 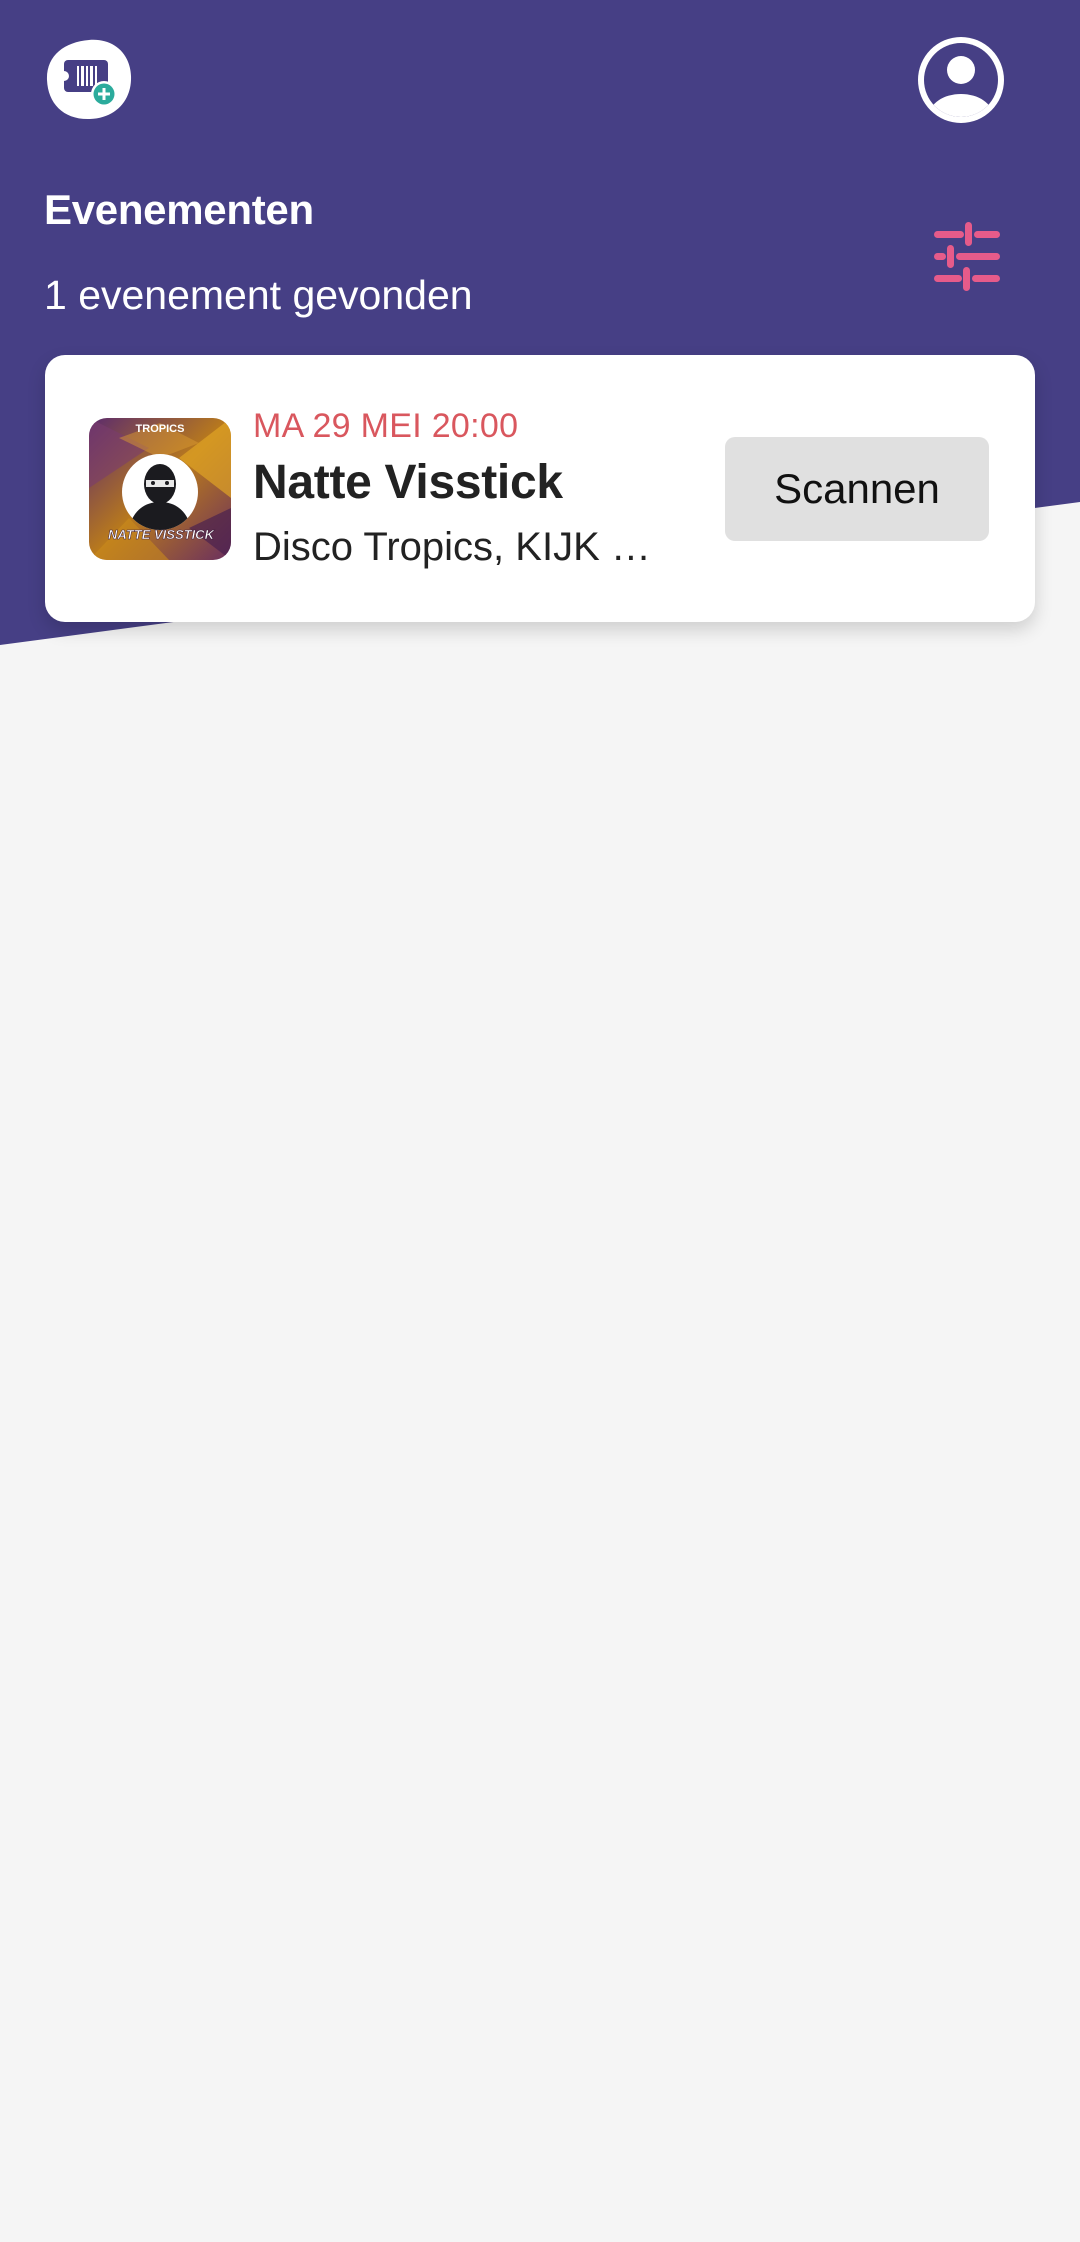 I want to click on profile-button, so click(x=961, y=80).